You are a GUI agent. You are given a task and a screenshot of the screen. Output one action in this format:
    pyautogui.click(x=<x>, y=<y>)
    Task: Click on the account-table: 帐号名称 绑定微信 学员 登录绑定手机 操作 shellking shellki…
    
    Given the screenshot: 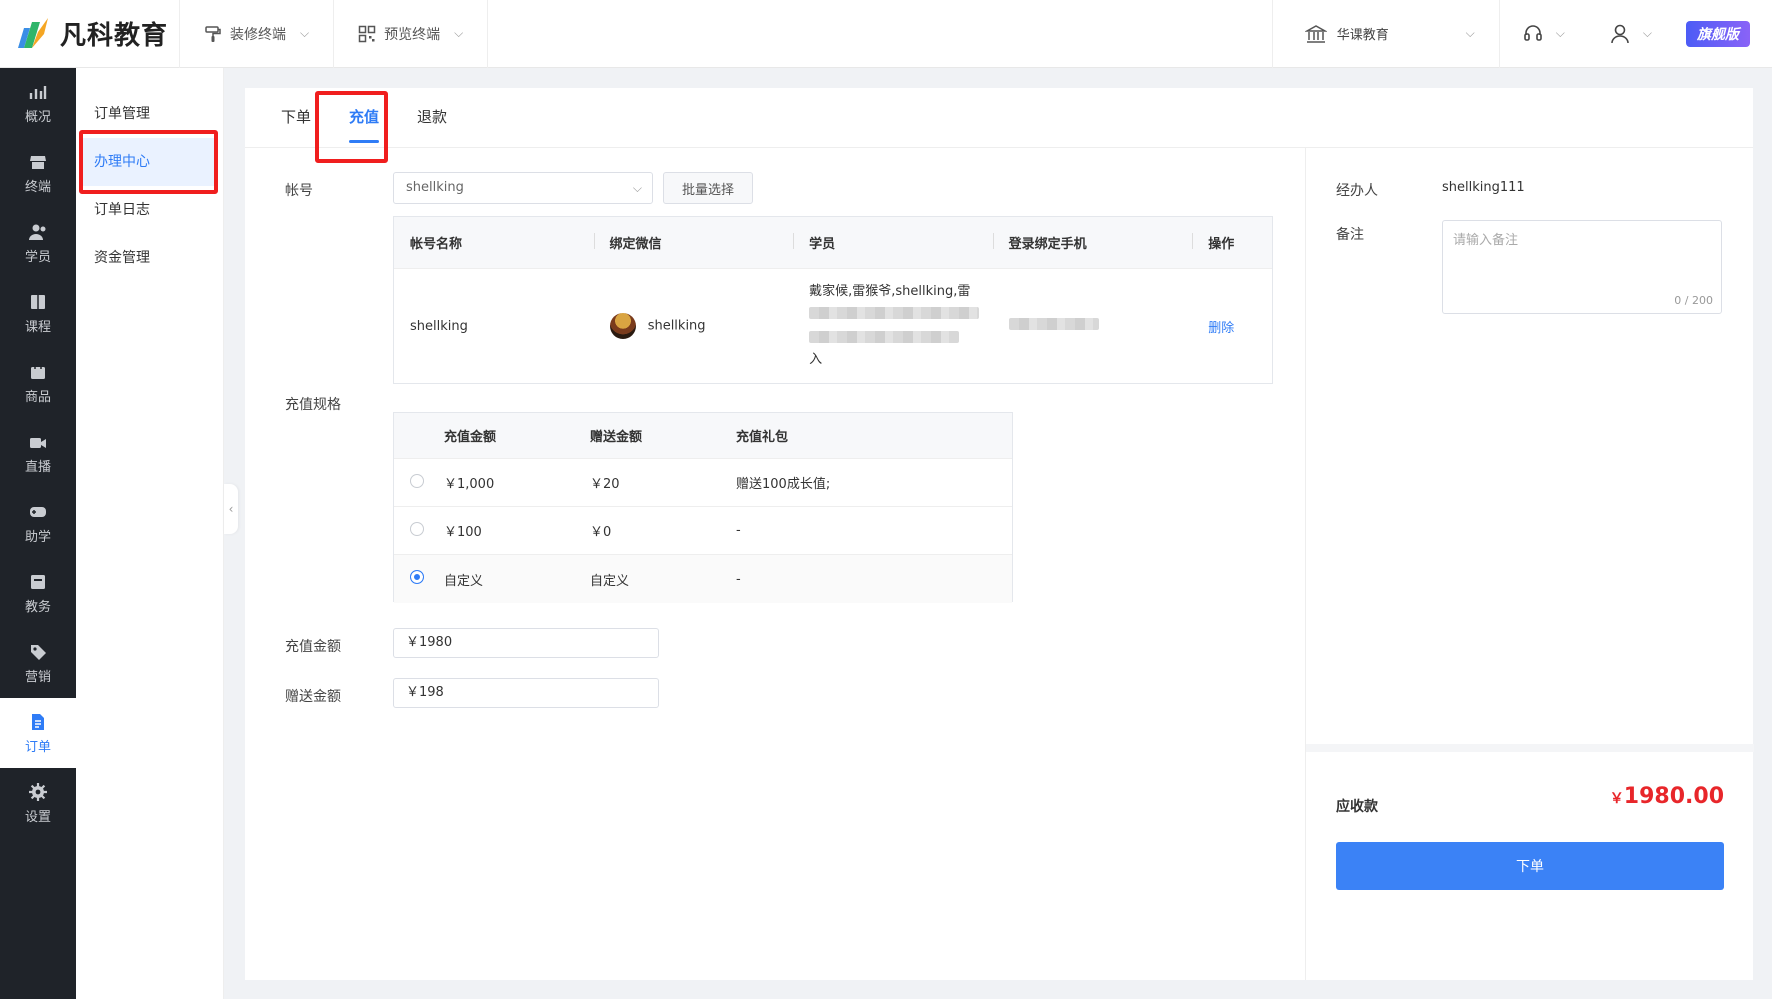 What is the action you would take?
    pyautogui.click(x=833, y=300)
    